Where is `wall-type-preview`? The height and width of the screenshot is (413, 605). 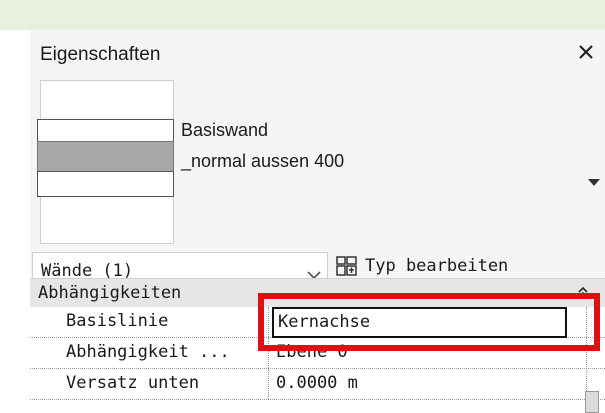
wall-type-preview is located at coordinates (105, 162).